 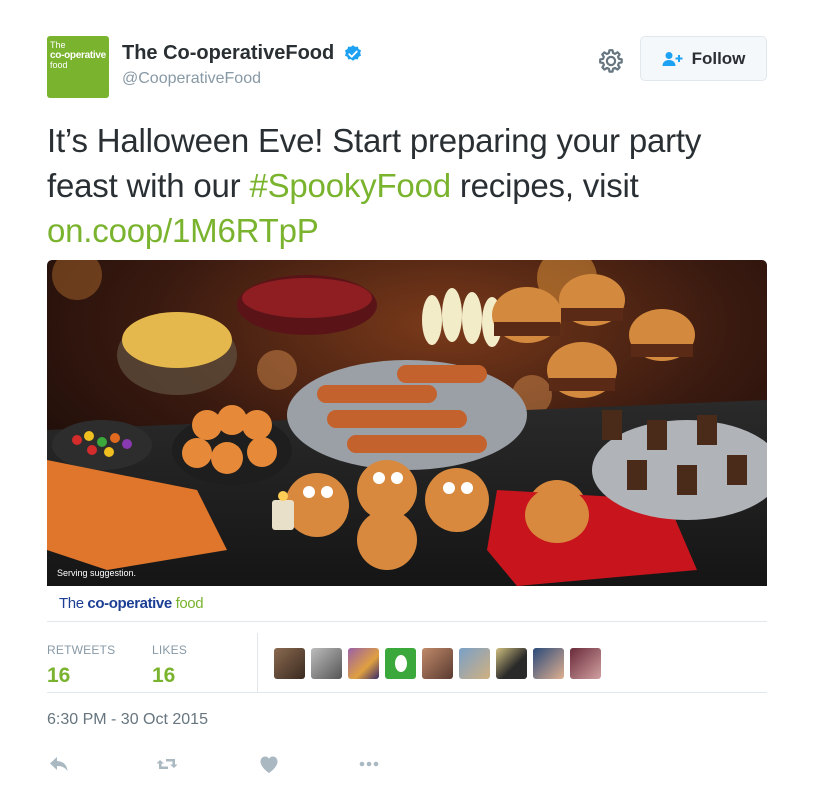 What do you see at coordinates (544, 185) in the screenshot?
I see `tweet-text-part2: recipes, visit` at bounding box center [544, 185].